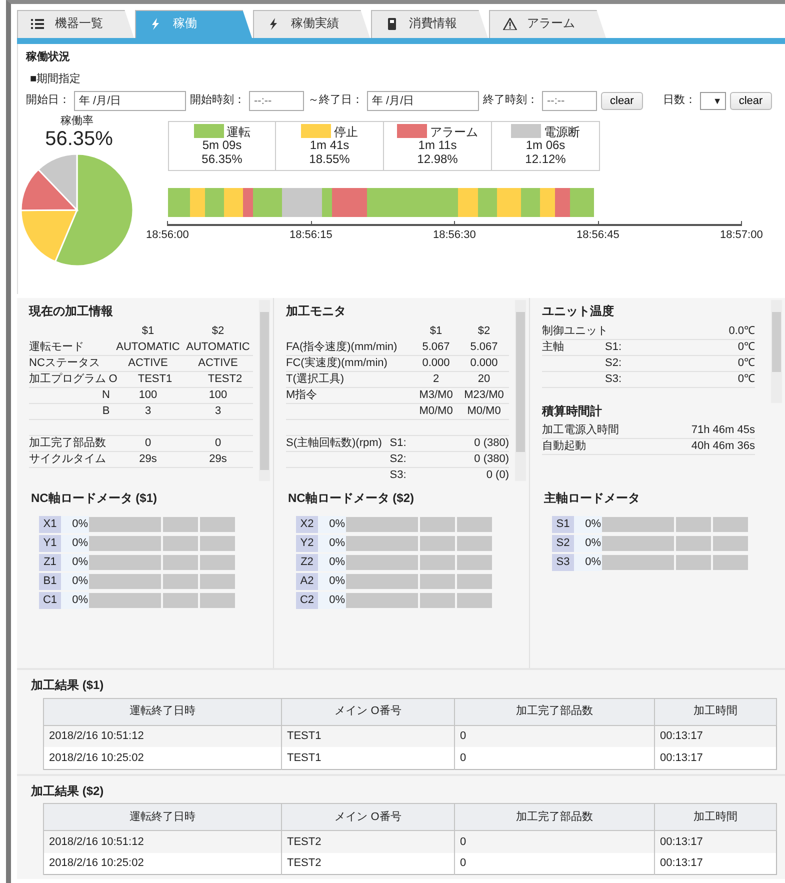  I want to click on axis-label: S2, so click(563, 543).